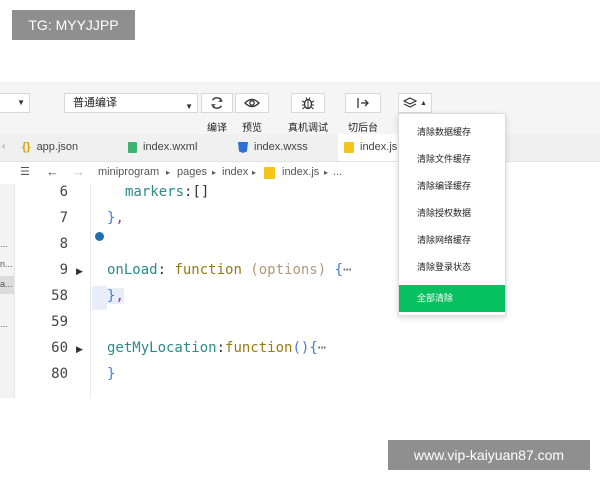  Describe the element at coordinates (452, 159) in the screenshot. I see `menu-item-clear-file-cache: 清除文件缓存` at that location.